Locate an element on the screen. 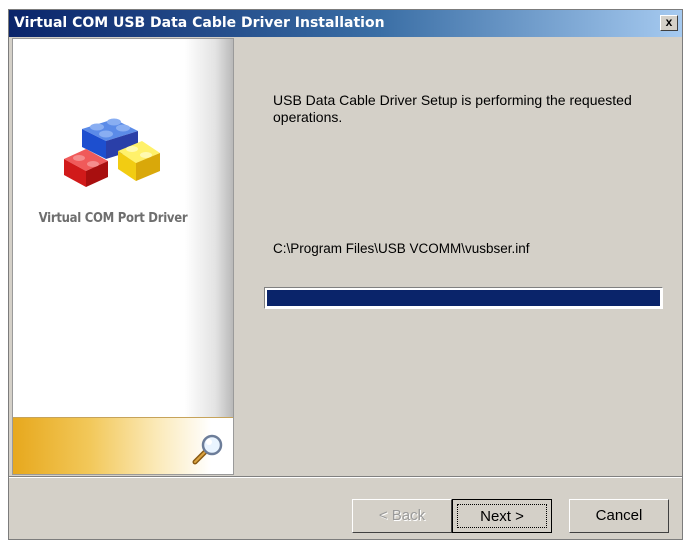 The height and width of the screenshot is (545, 689). close-icon: x is located at coordinates (669, 22).